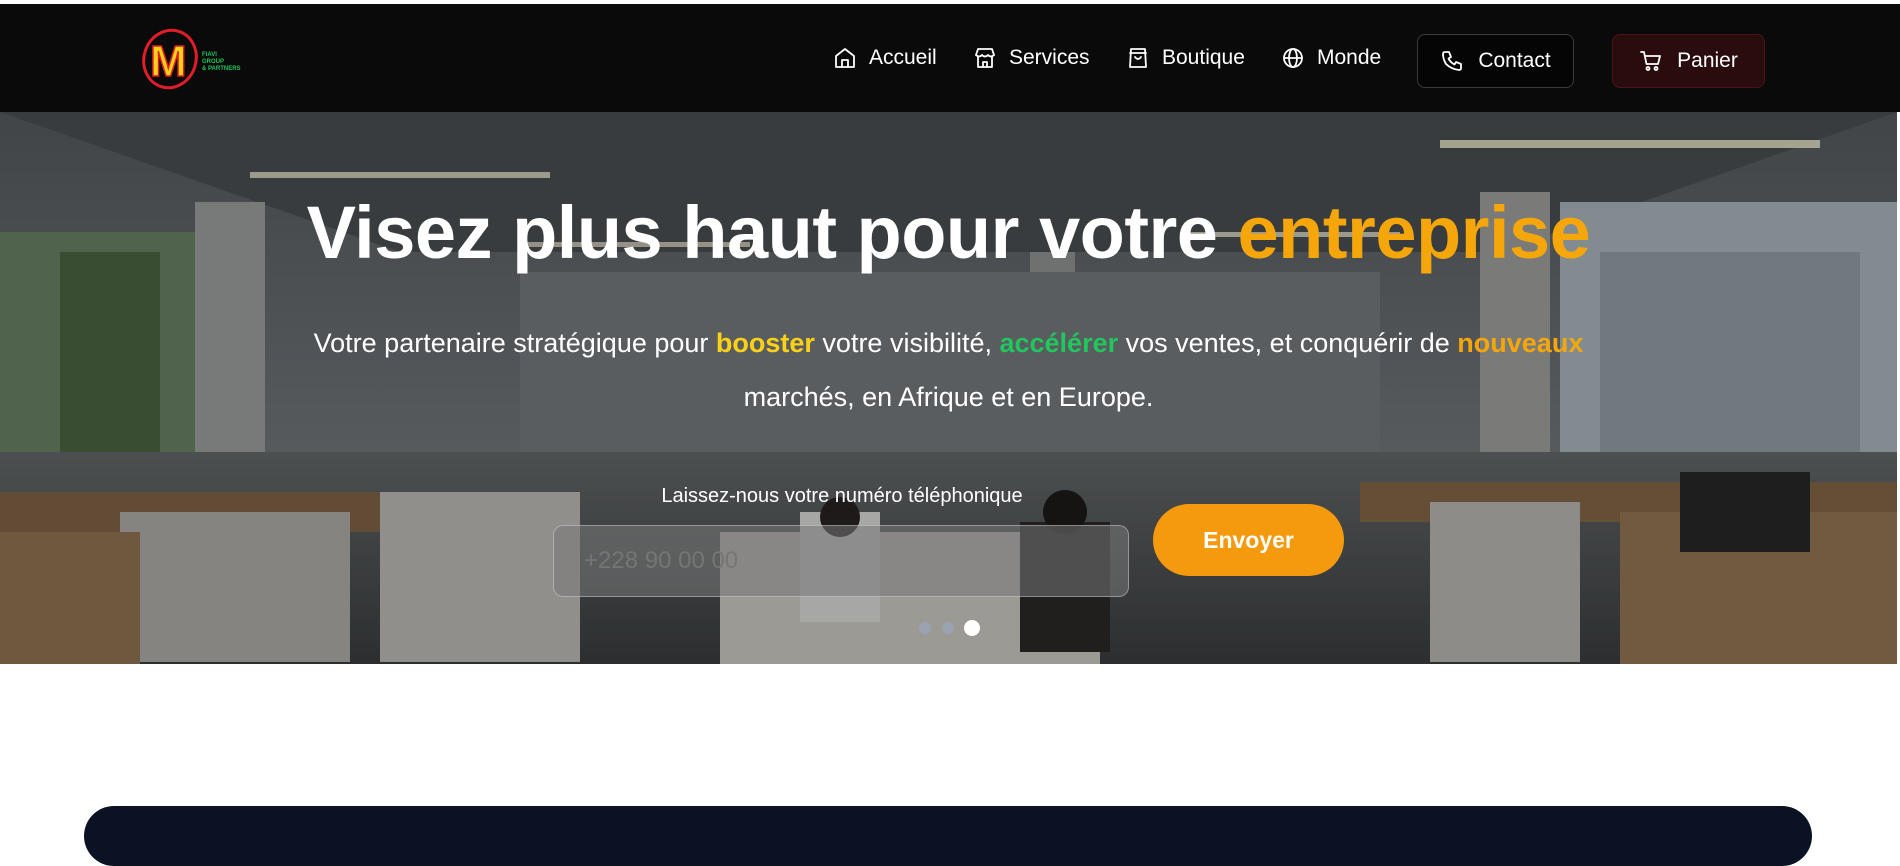 The image size is (1900, 866). I want to click on cart-label: Panier, so click(1707, 60).